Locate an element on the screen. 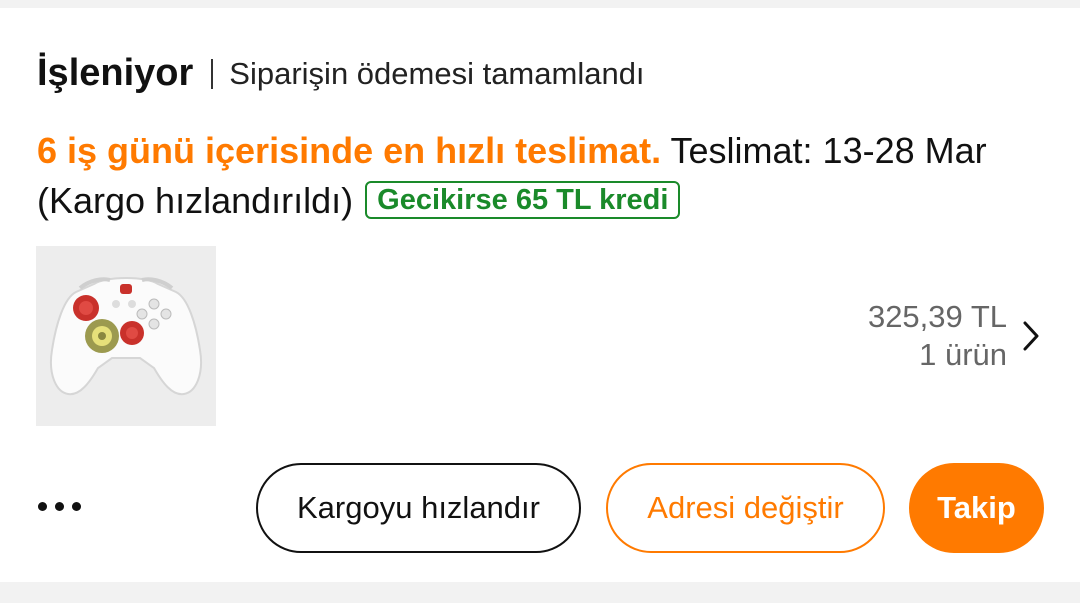  chevron-right-icon is located at coordinates (1031, 336).